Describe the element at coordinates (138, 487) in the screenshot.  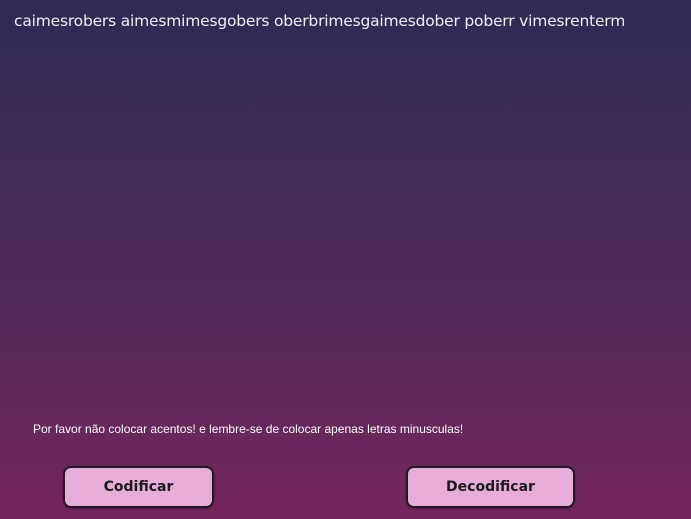
I see `encode-button: Codificar` at that location.